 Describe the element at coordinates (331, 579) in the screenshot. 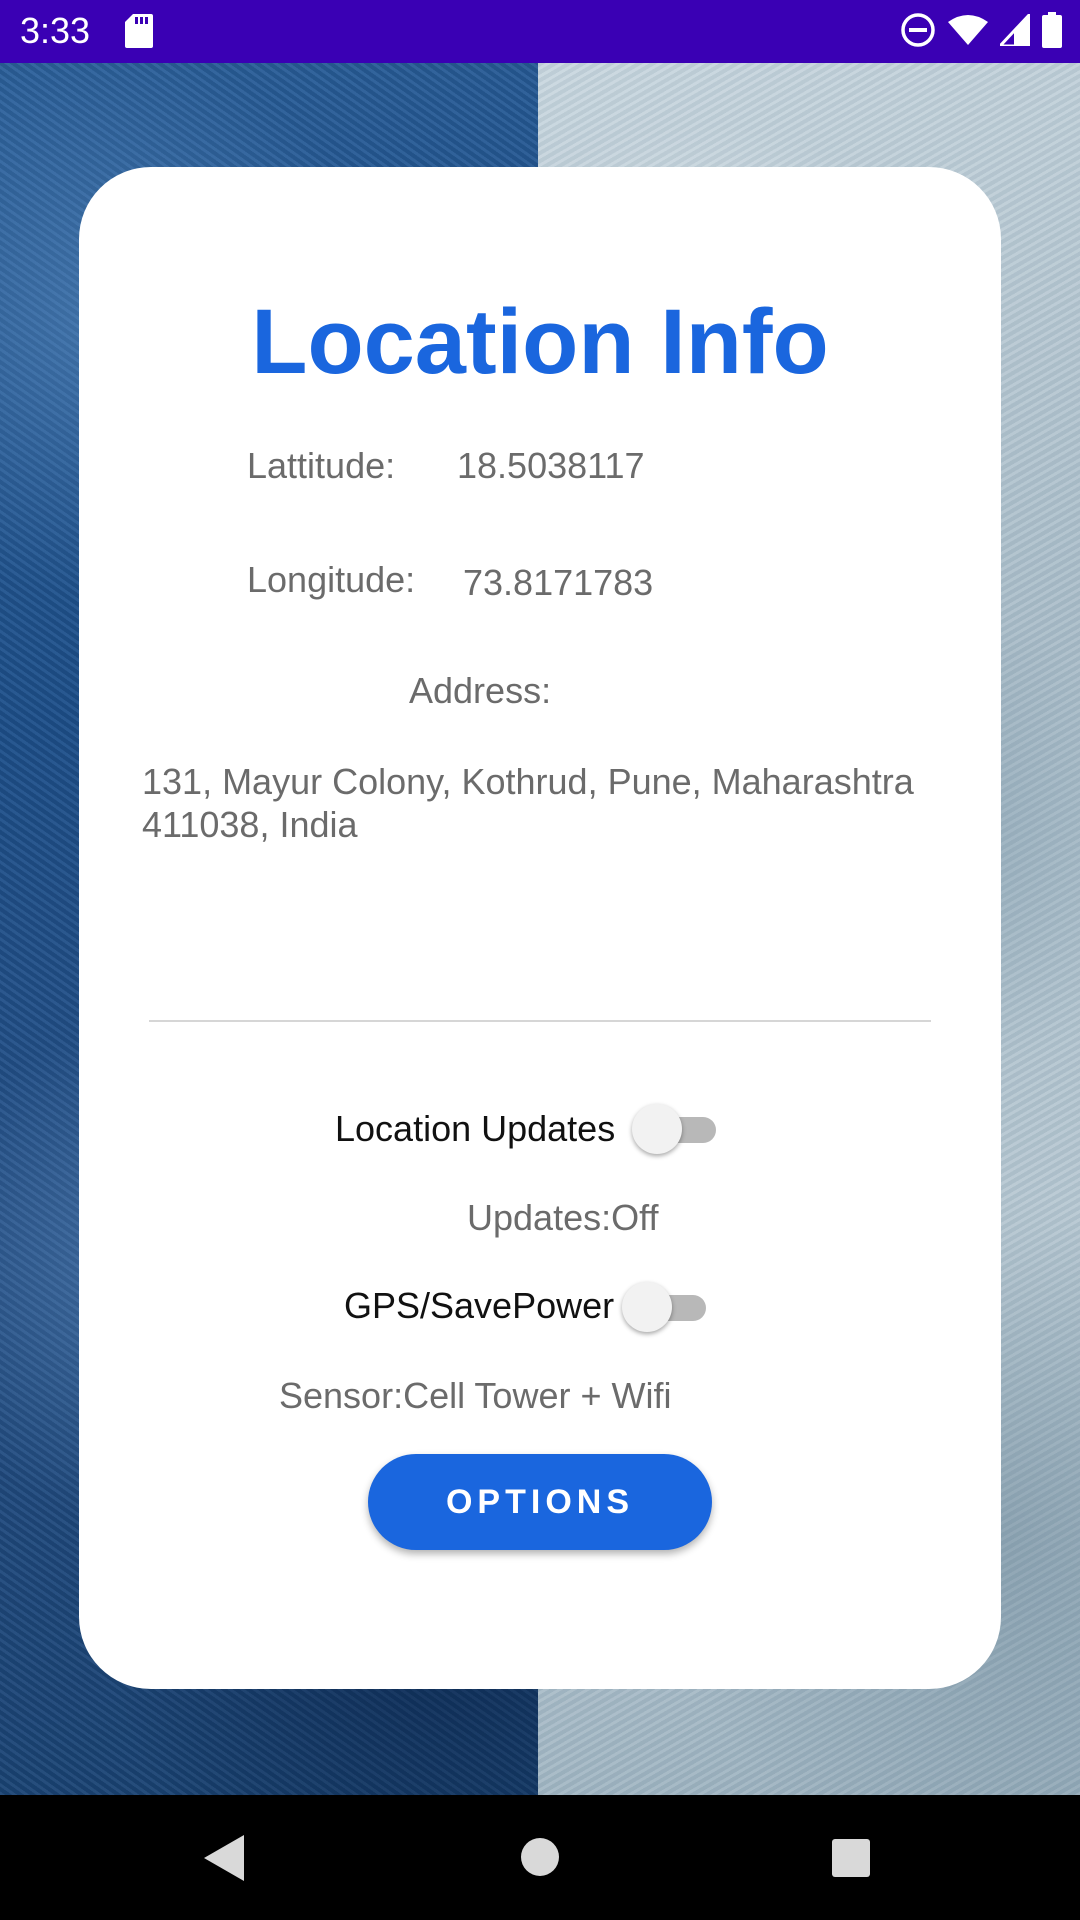

I see `longitude-label: Longitude:` at that location.